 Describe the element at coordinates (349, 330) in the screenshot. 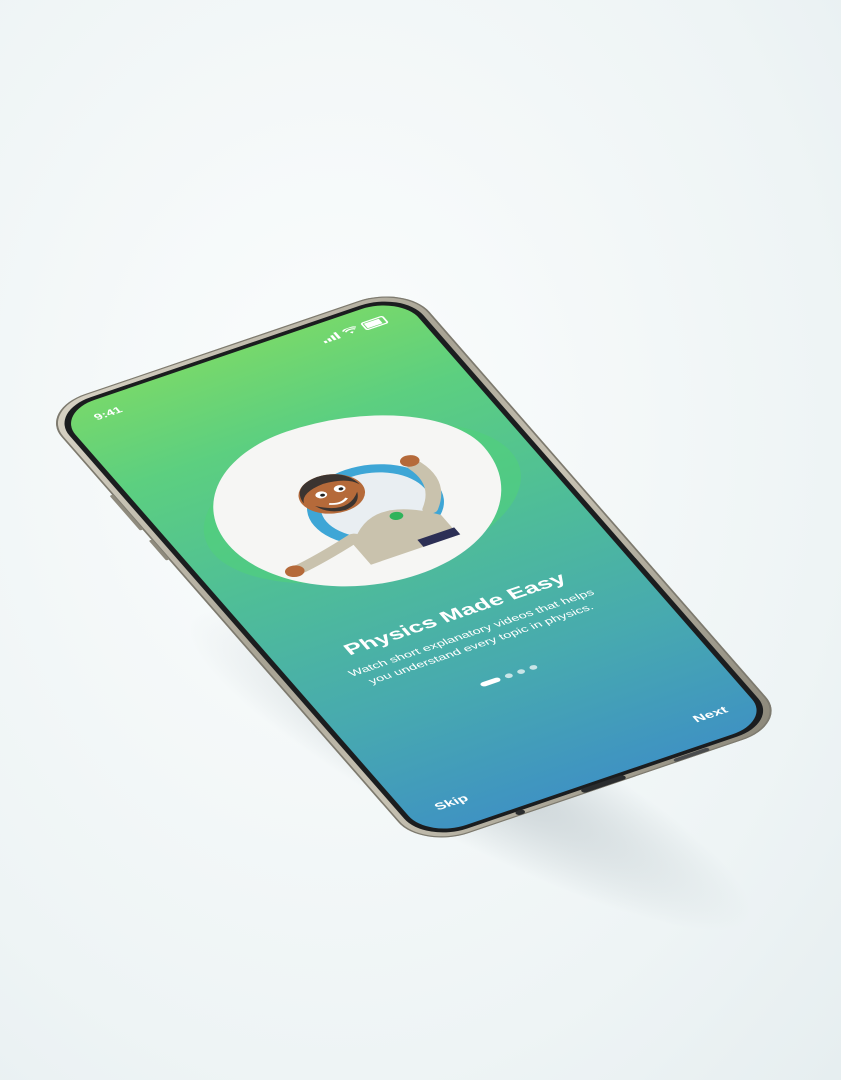

I see `wifi-icon` at that location.